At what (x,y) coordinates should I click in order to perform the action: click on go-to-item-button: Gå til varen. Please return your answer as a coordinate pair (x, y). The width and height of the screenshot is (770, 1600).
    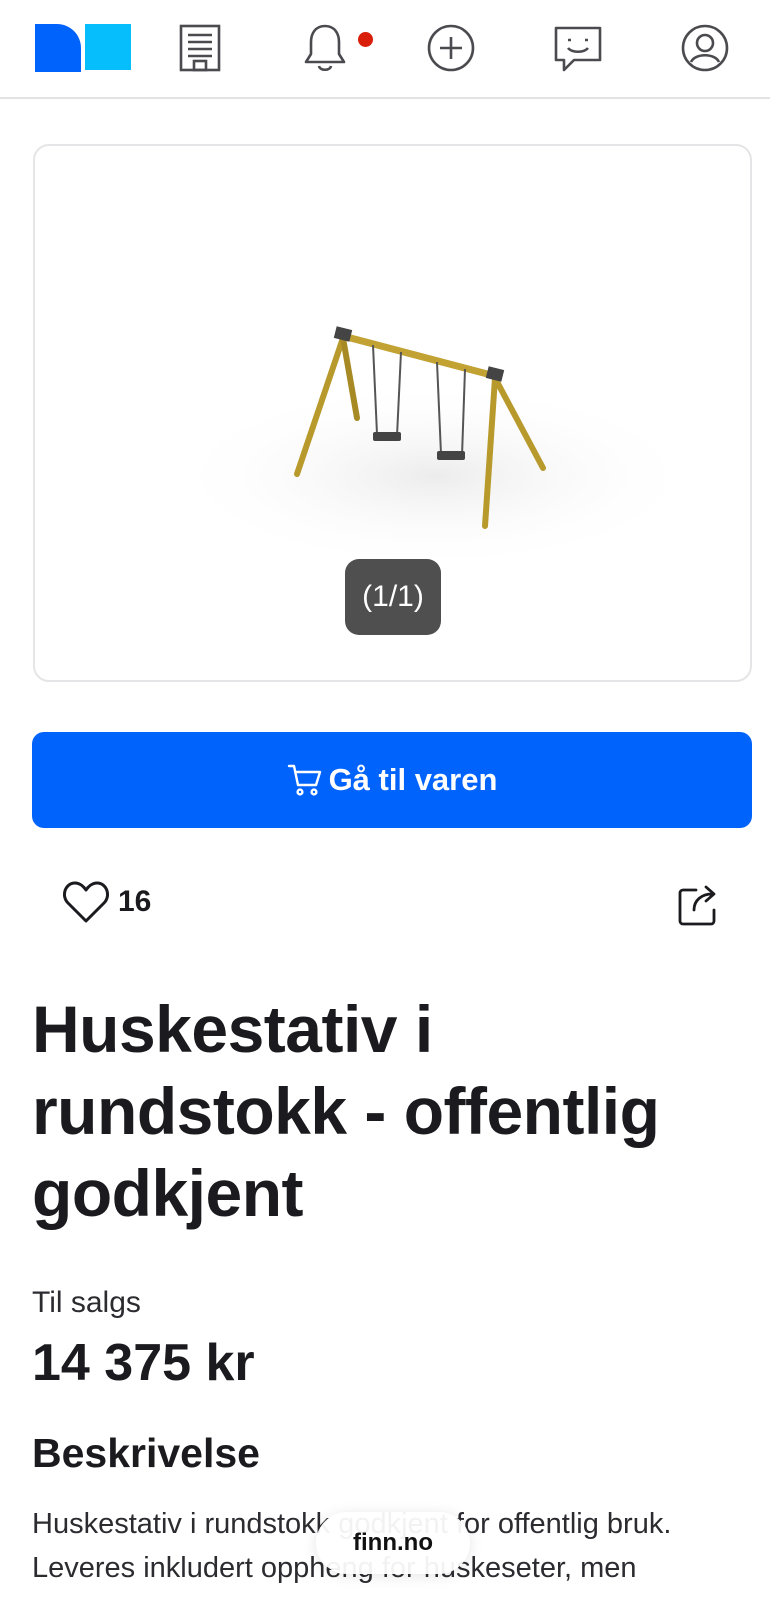
    Looking at the image, I should click on (392, 780).